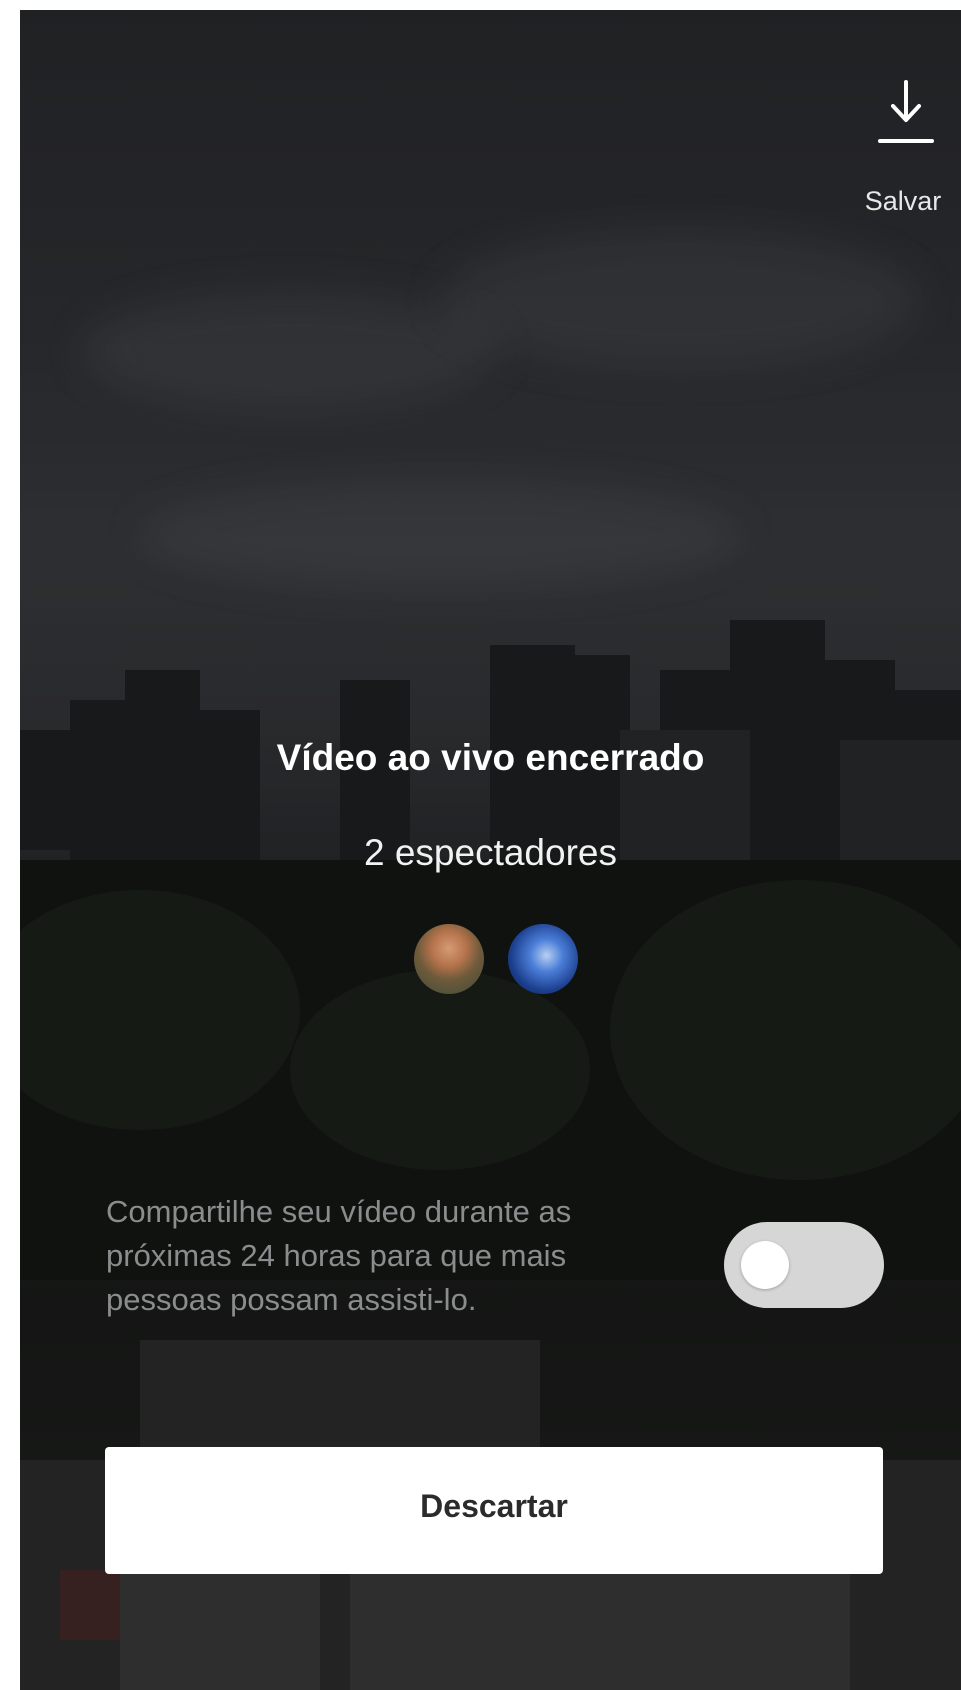 The width and height of the screenshot is (961, 1690). I want to click on save-button: Salvar, so click(906, 138).